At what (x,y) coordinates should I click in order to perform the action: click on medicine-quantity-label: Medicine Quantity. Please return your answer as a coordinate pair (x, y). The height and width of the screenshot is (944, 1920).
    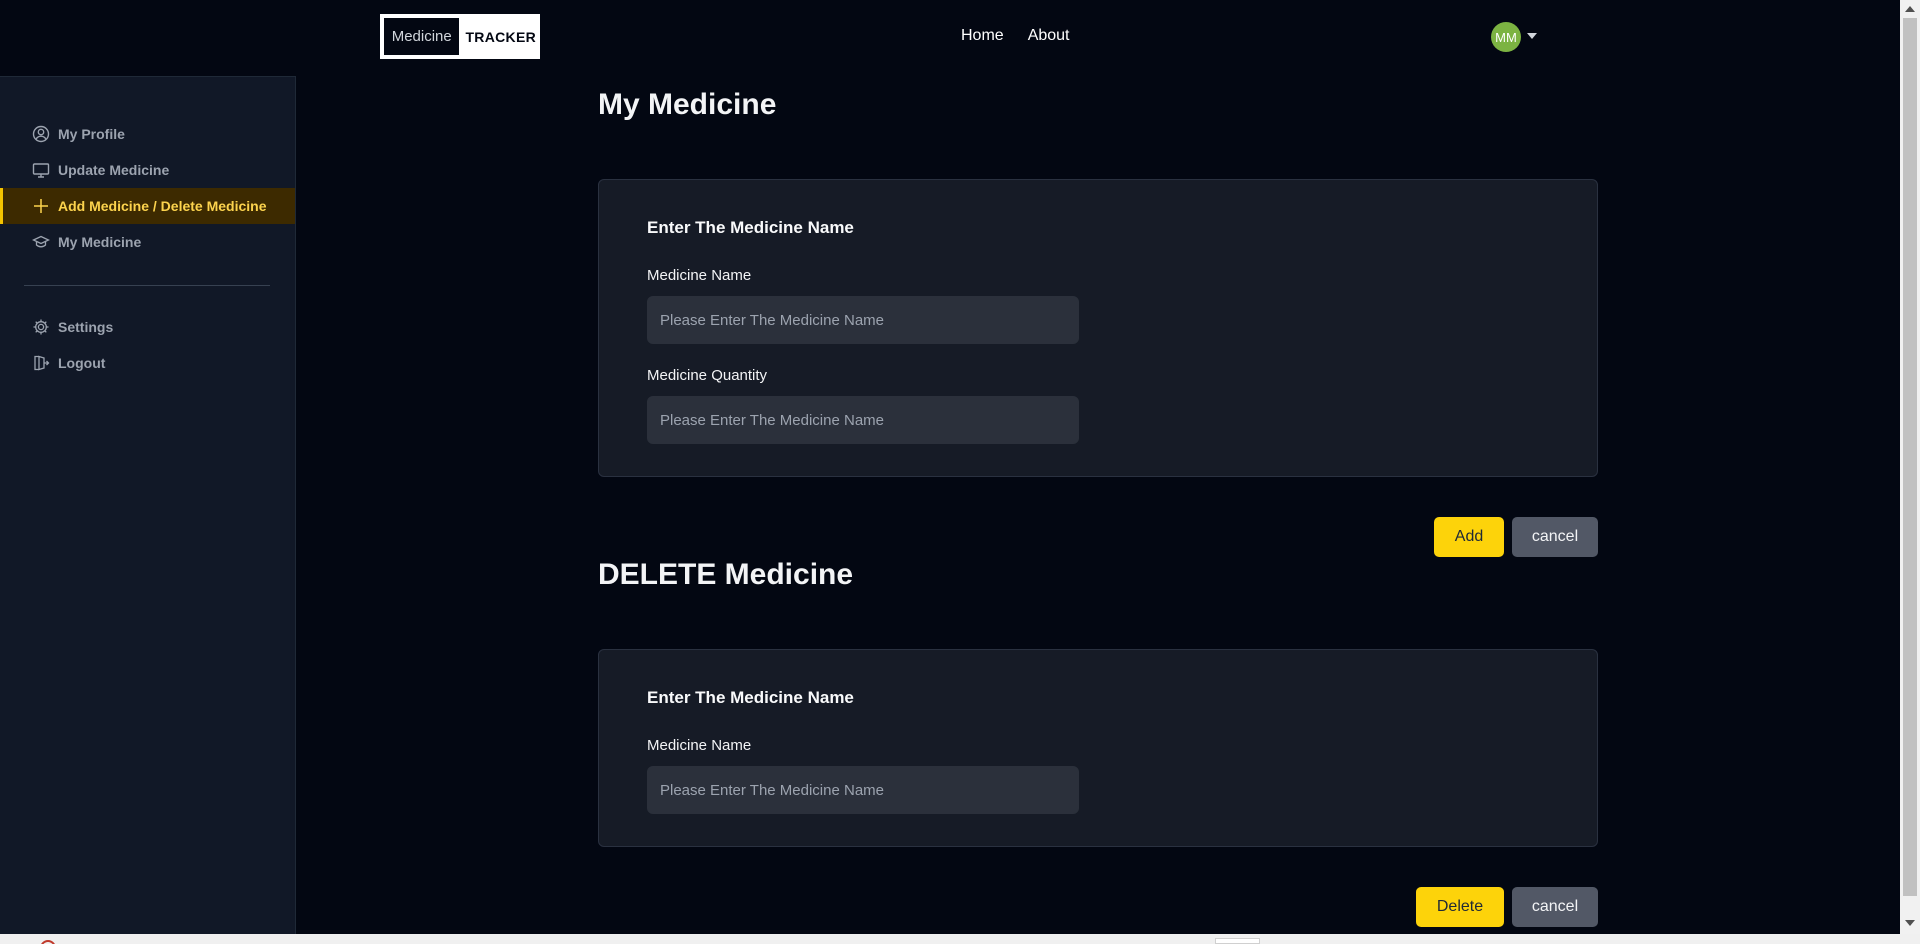
    Looking at the image, I should click on (707, 375).